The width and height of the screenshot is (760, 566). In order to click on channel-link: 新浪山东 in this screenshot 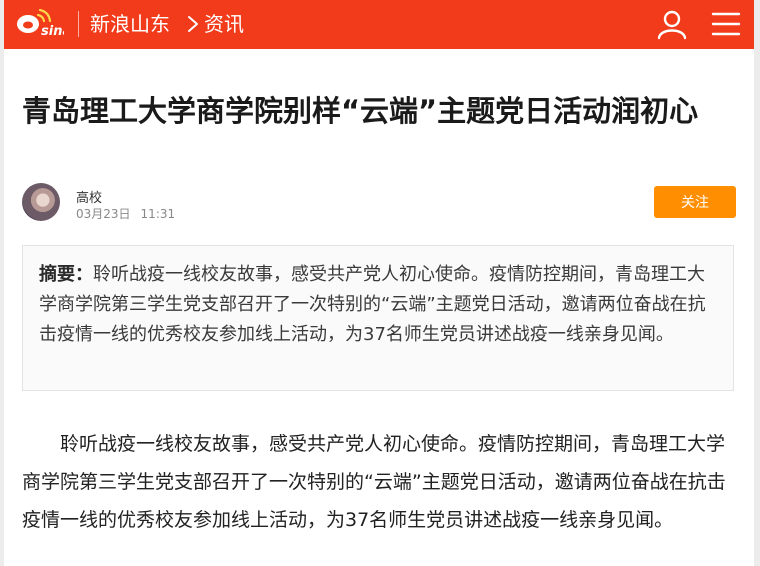, I will do `click(130, 24)`.